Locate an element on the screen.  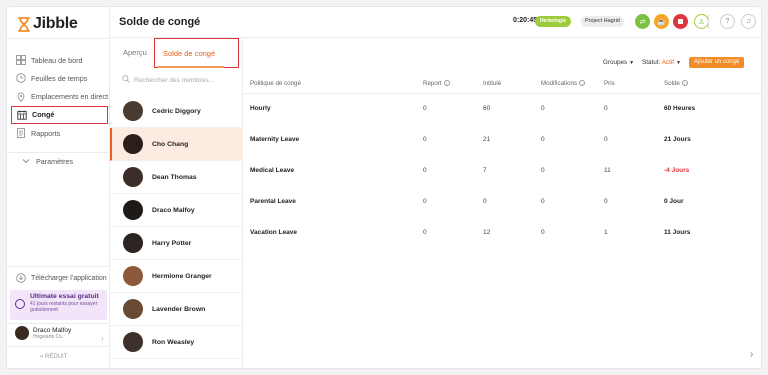
member-name: Draco Malfoy is located at coordinates (173, 210).